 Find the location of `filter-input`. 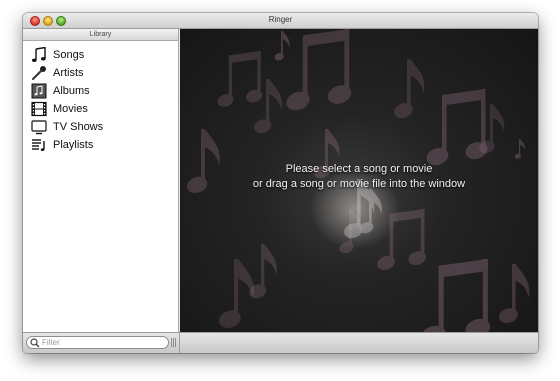

filter-input is located at coordinates (101, 342).